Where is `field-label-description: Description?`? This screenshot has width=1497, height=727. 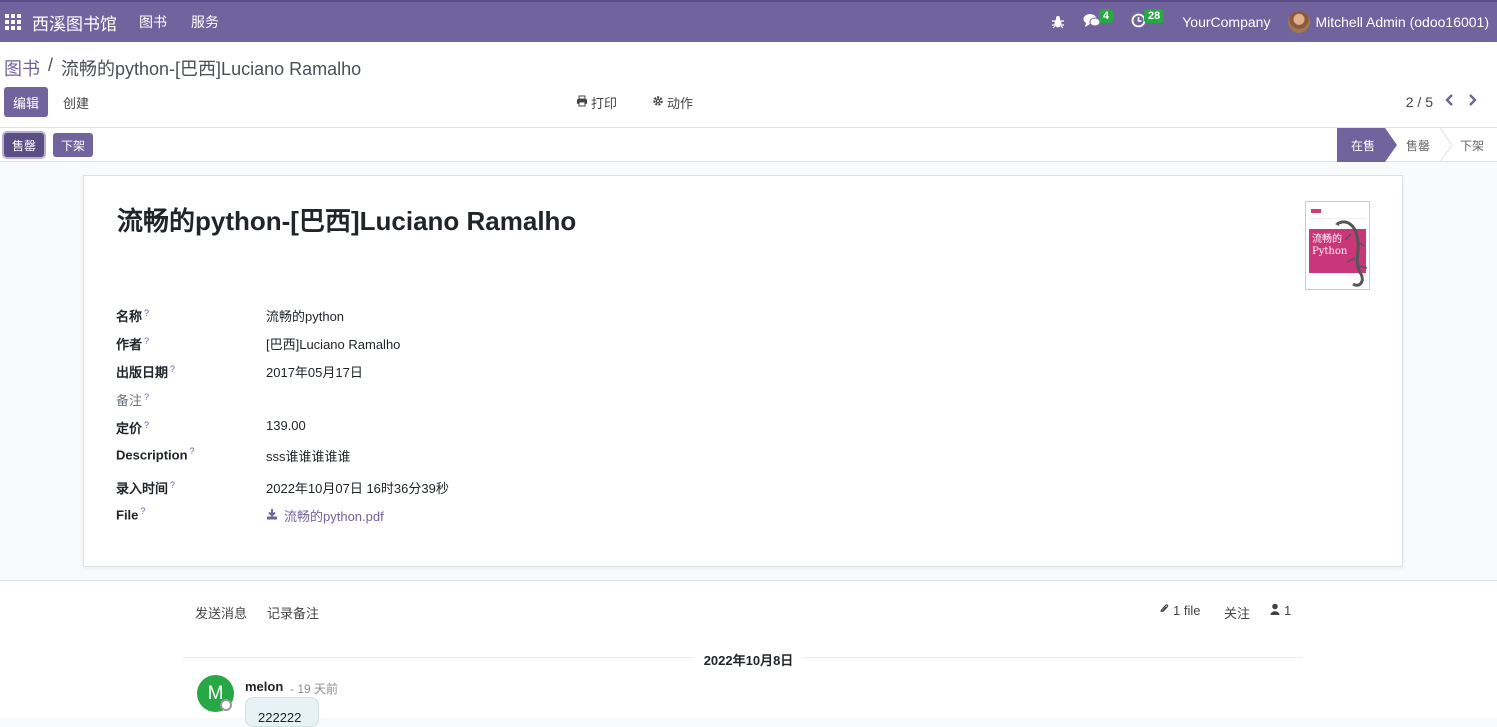
field-label-description: Description? is located at coordinates (155, 454).